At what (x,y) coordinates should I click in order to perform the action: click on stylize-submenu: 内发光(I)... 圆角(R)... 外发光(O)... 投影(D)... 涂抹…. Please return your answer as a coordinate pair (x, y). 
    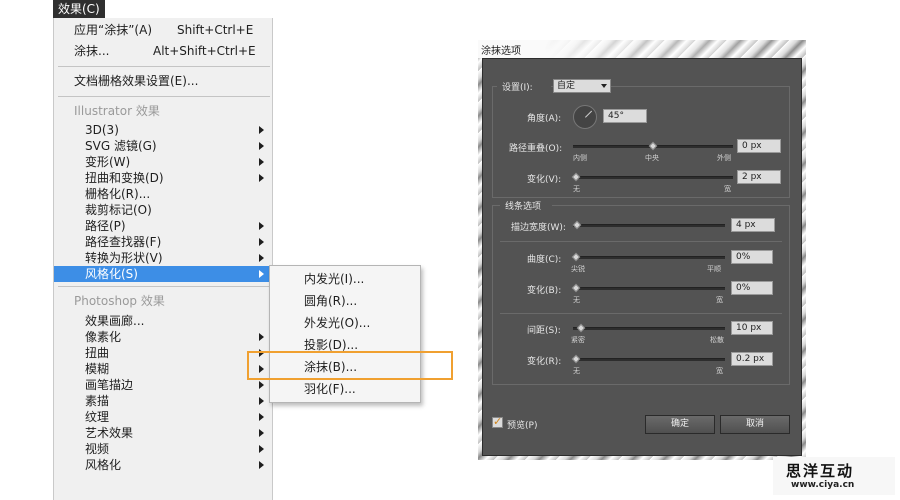
    Looking at the image, I should click on (345, 334).